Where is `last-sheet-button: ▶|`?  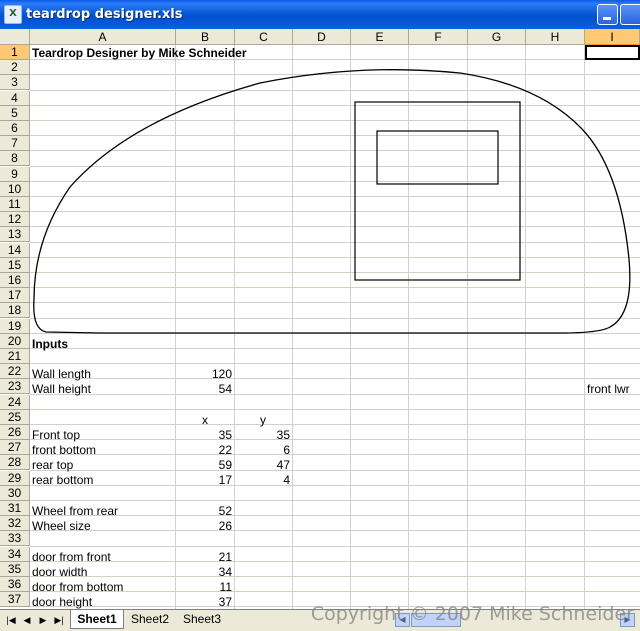
last-sheet-button: ▶| is located at coordinates (59, 620).